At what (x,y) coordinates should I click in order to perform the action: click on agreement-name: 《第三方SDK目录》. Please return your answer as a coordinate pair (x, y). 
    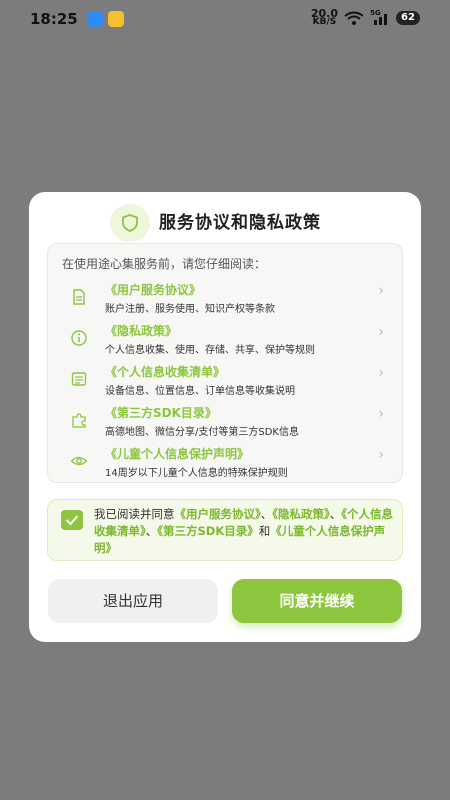
    Looking at the image, I should click on (161, 412).